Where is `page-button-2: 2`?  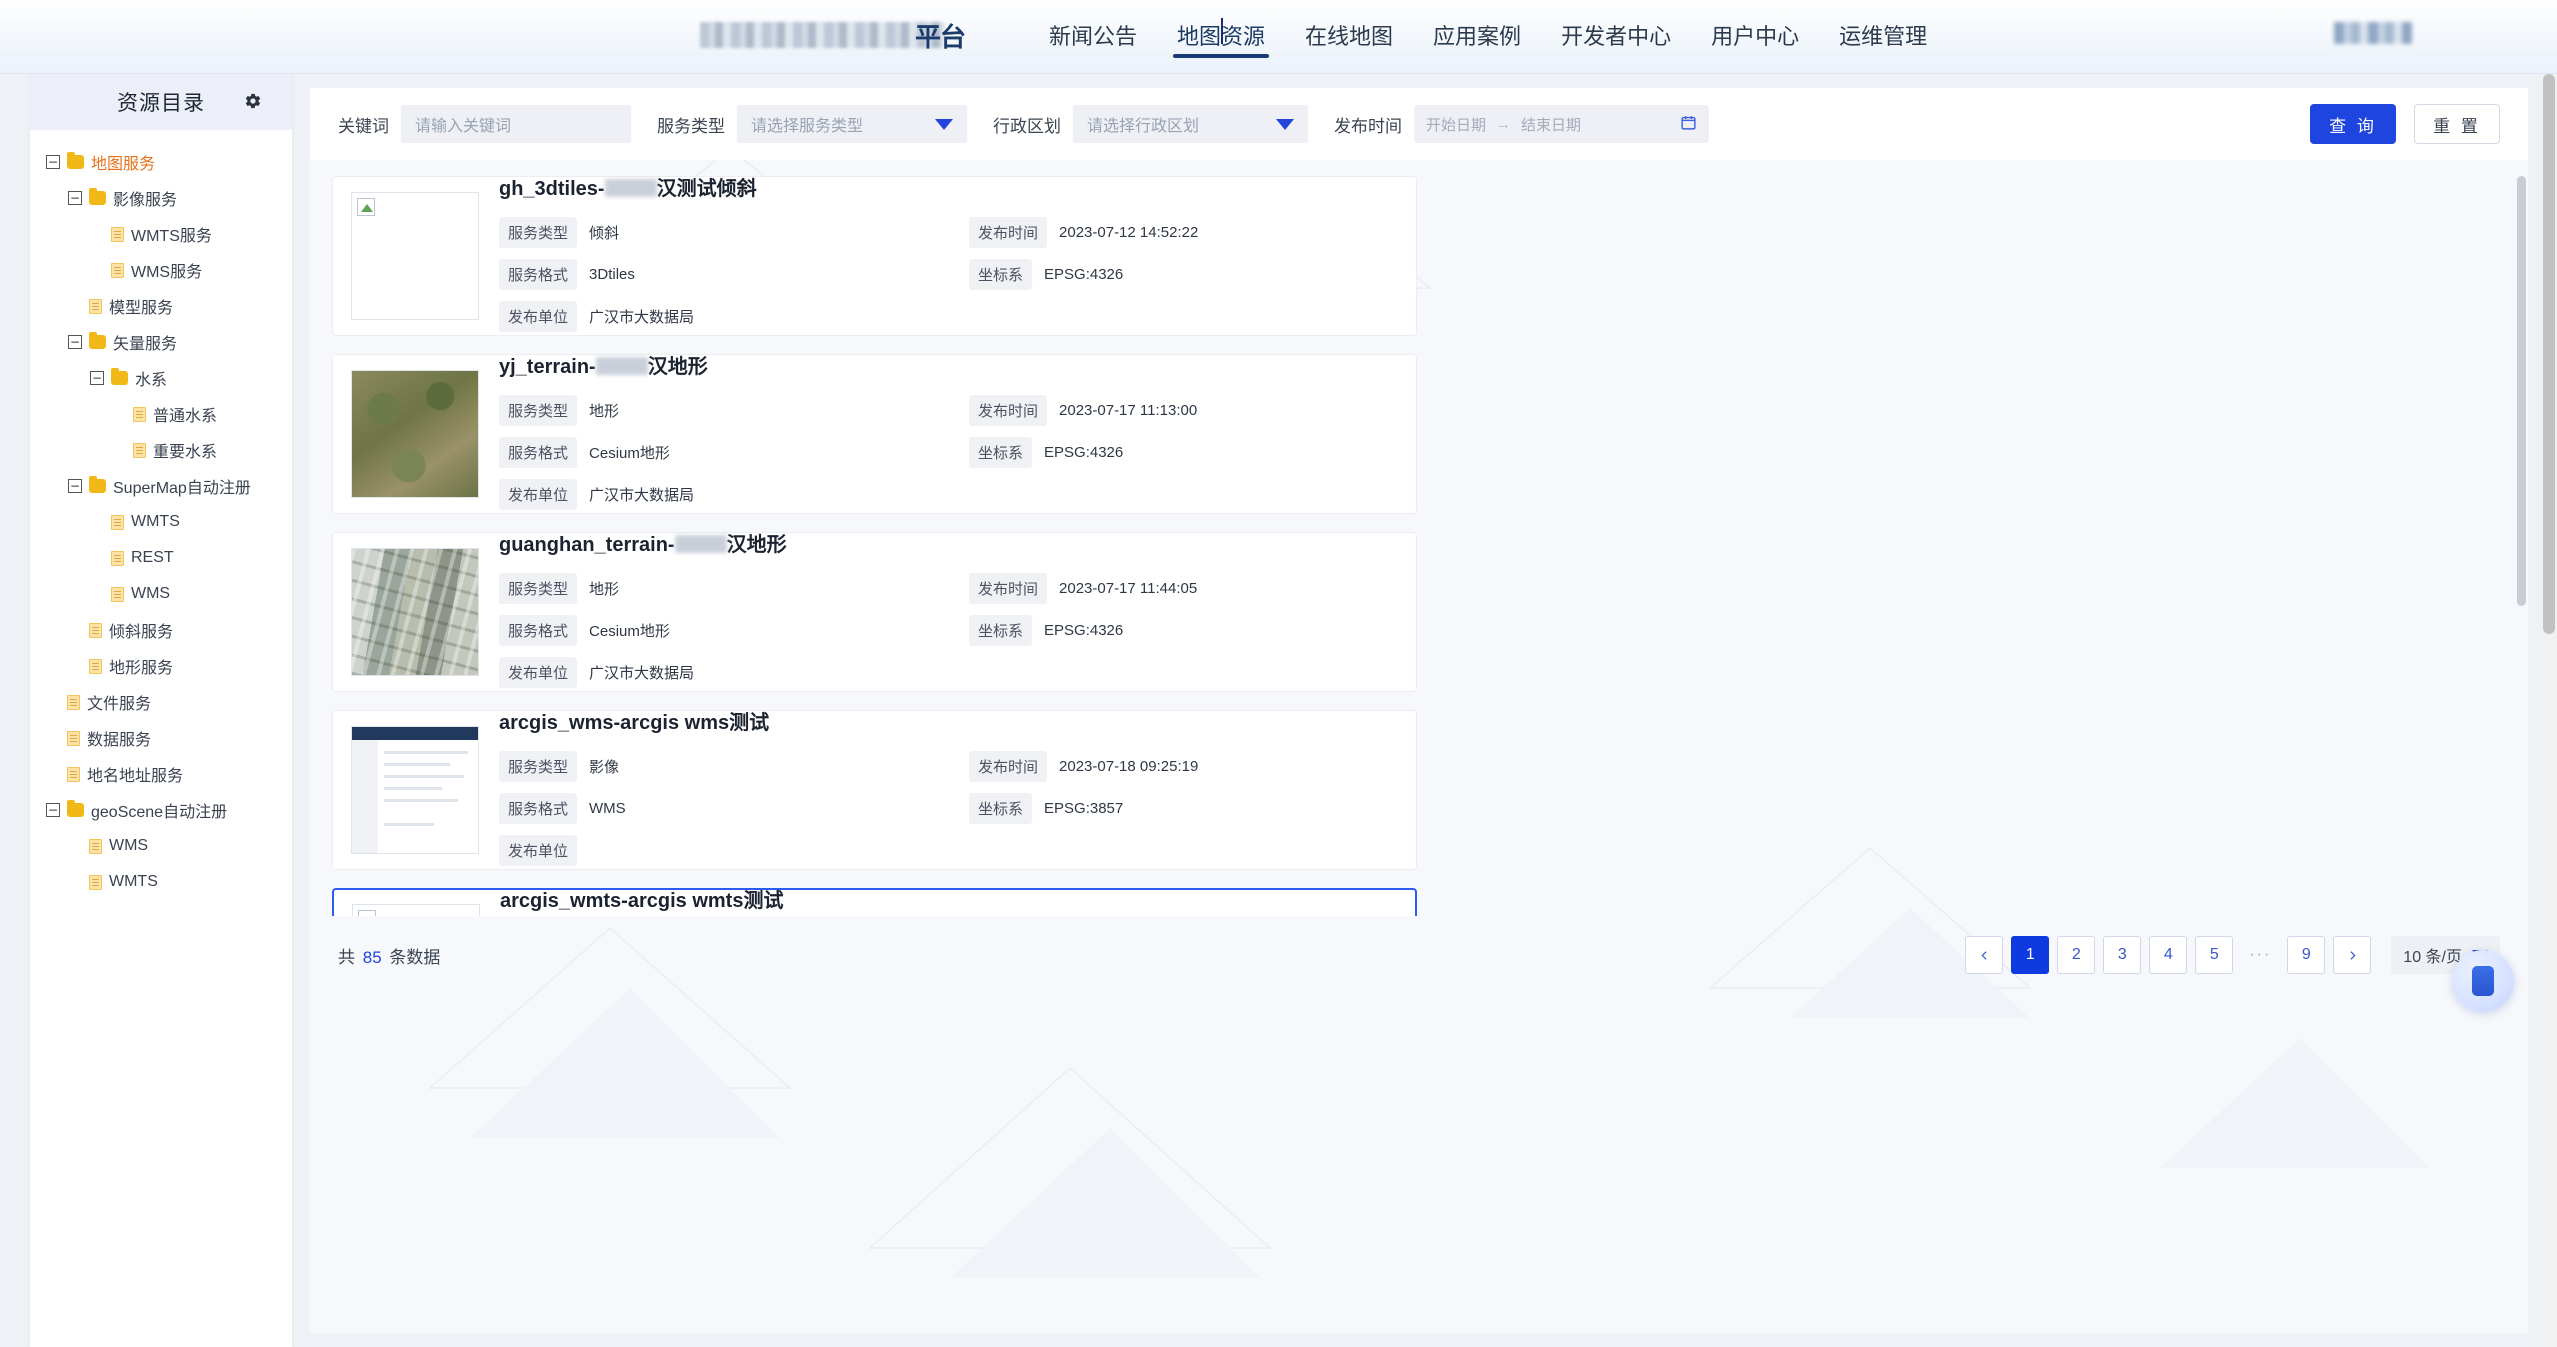
page-button-2: 2 is located at coordinates (2076, 955).